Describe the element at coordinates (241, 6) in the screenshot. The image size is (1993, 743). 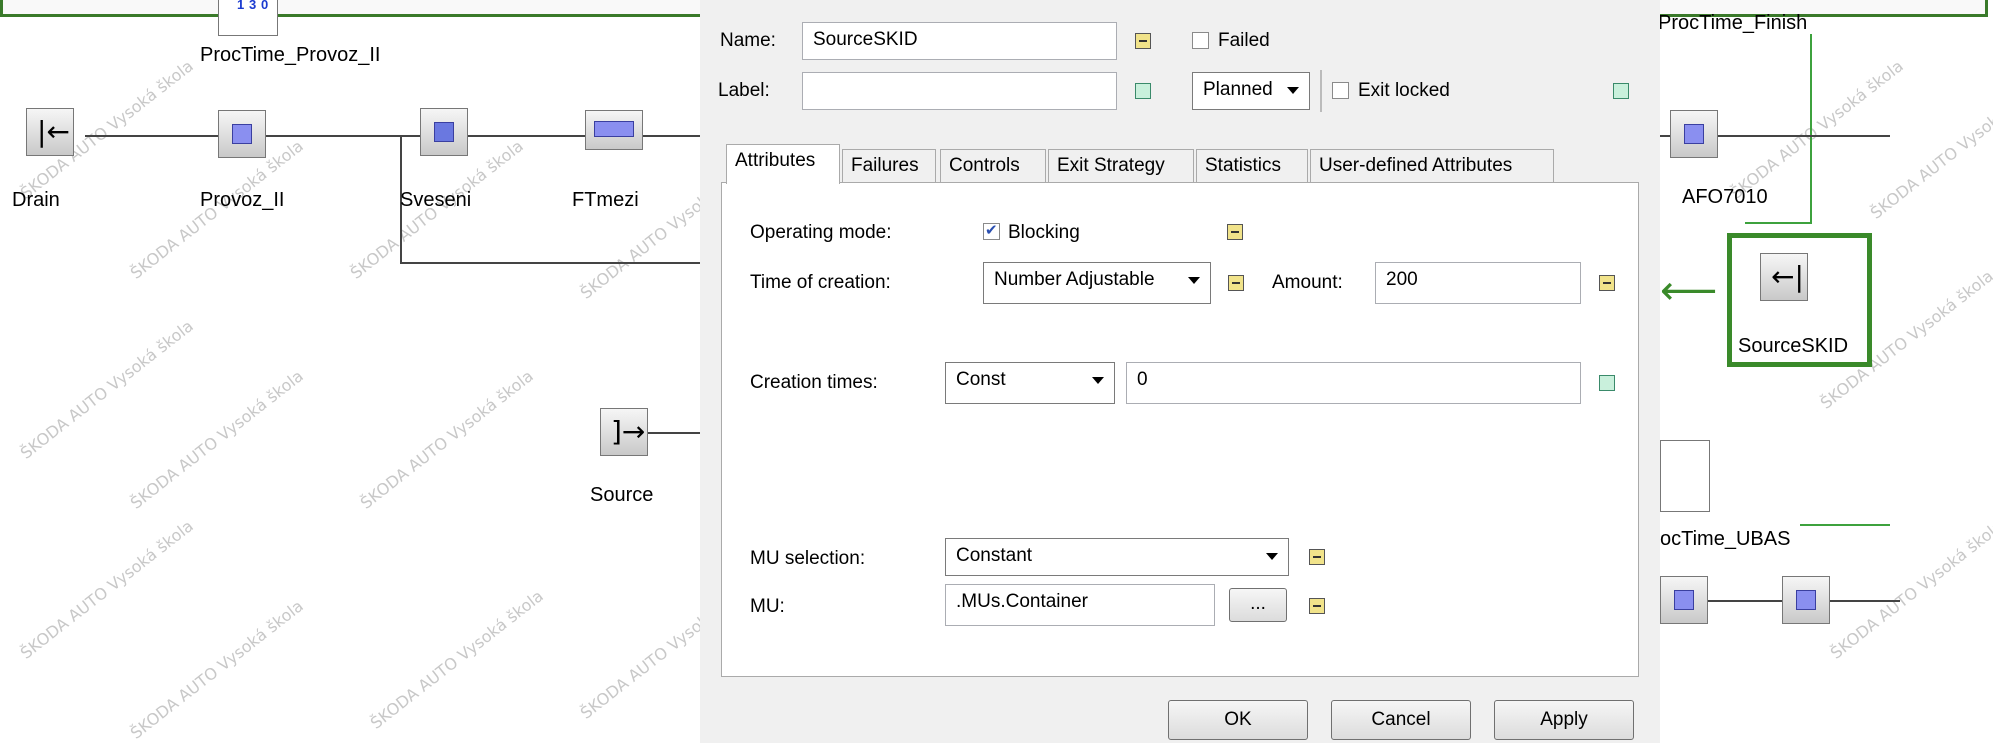
I see `table-digit: 1` at that location.